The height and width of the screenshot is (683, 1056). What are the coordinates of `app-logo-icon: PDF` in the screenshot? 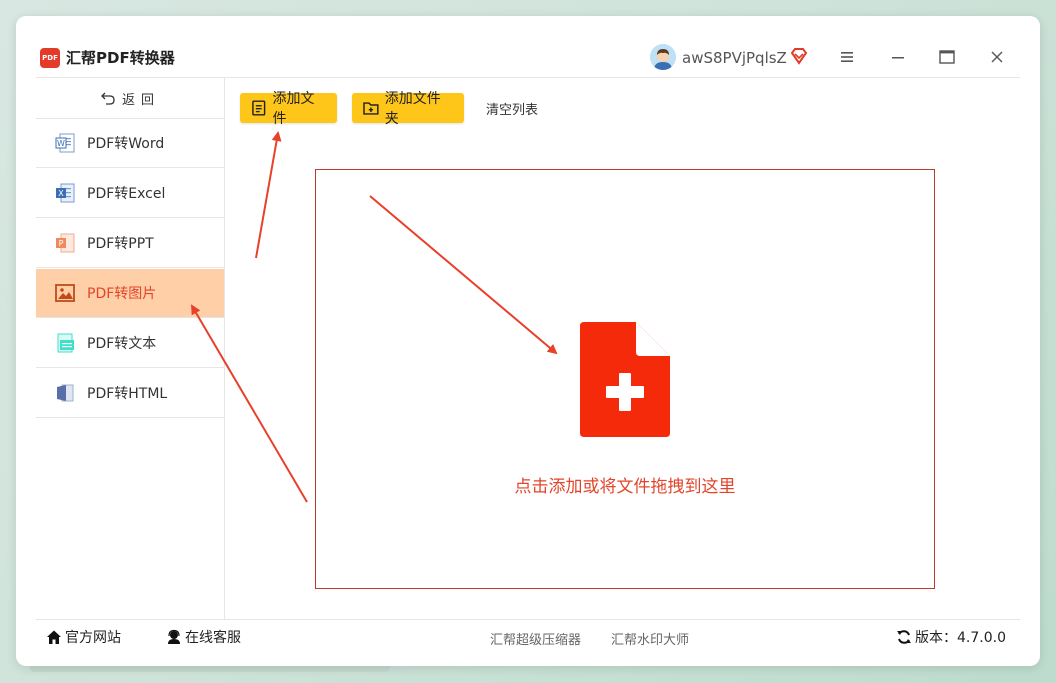 It's located at (50, 58).